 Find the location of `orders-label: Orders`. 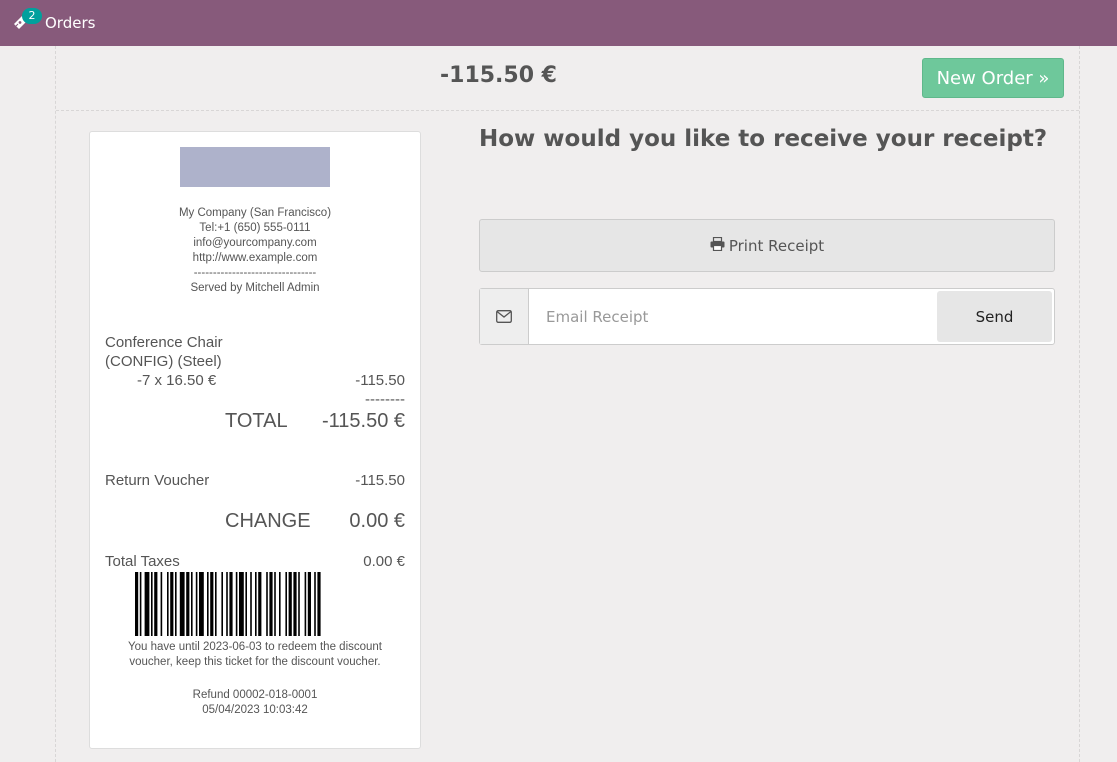

orders-label: Orders is located at coordinates (70, 23).